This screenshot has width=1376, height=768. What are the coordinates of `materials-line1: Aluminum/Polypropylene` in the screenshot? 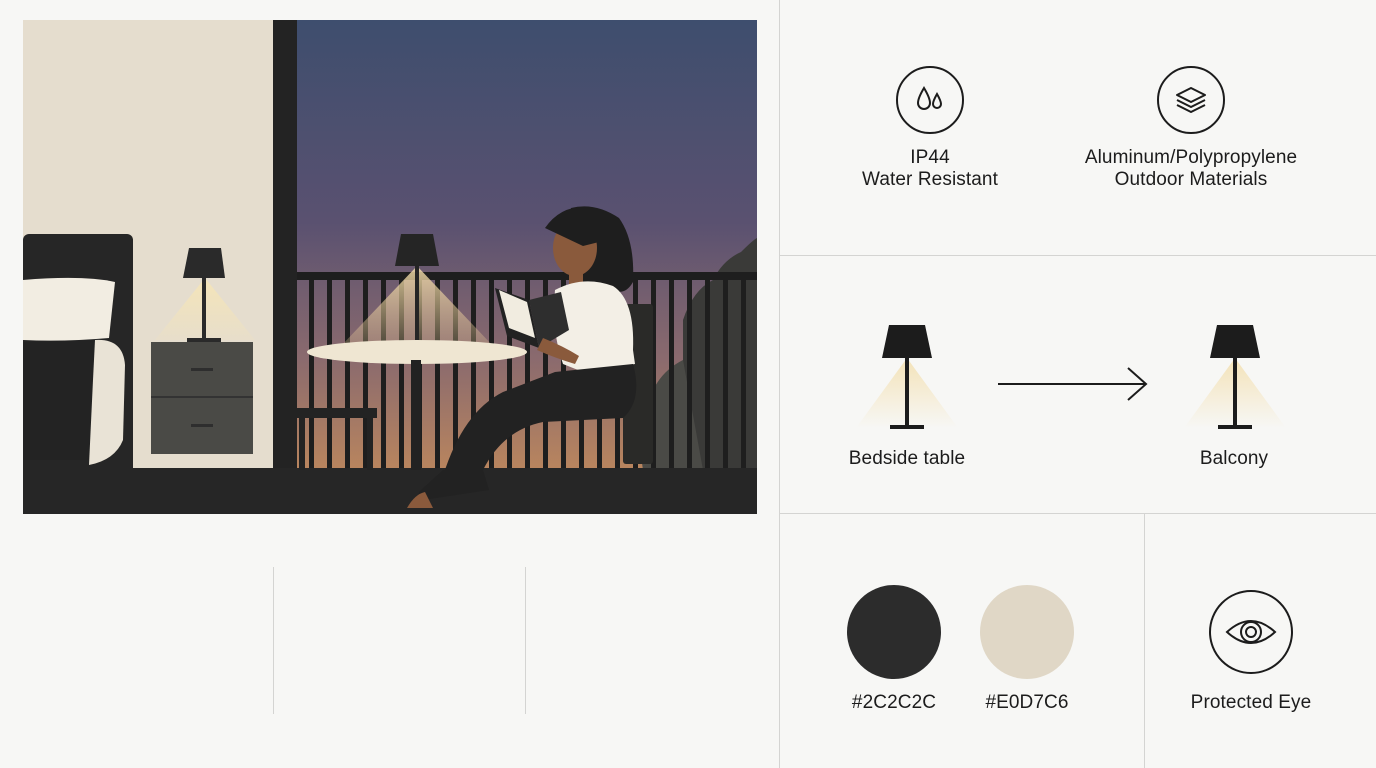 It's located at (1191, 157).